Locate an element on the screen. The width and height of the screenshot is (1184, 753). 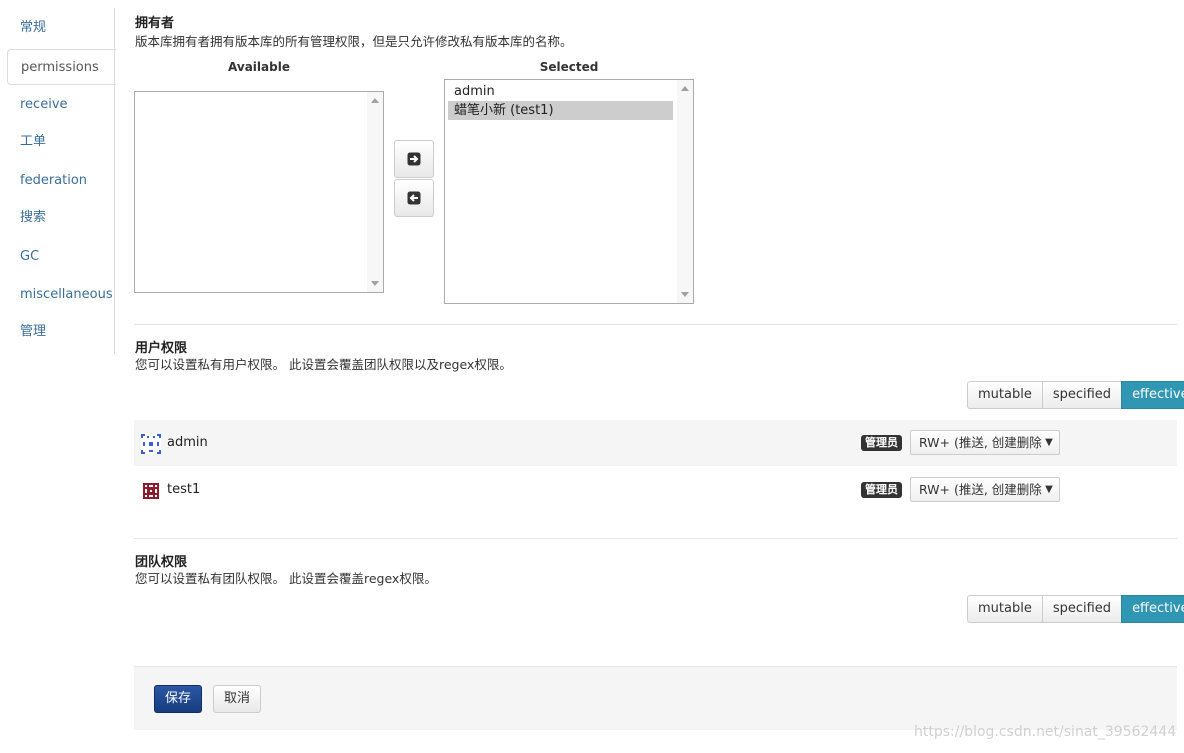
list-item: admin is located at coordinates (560, 91).